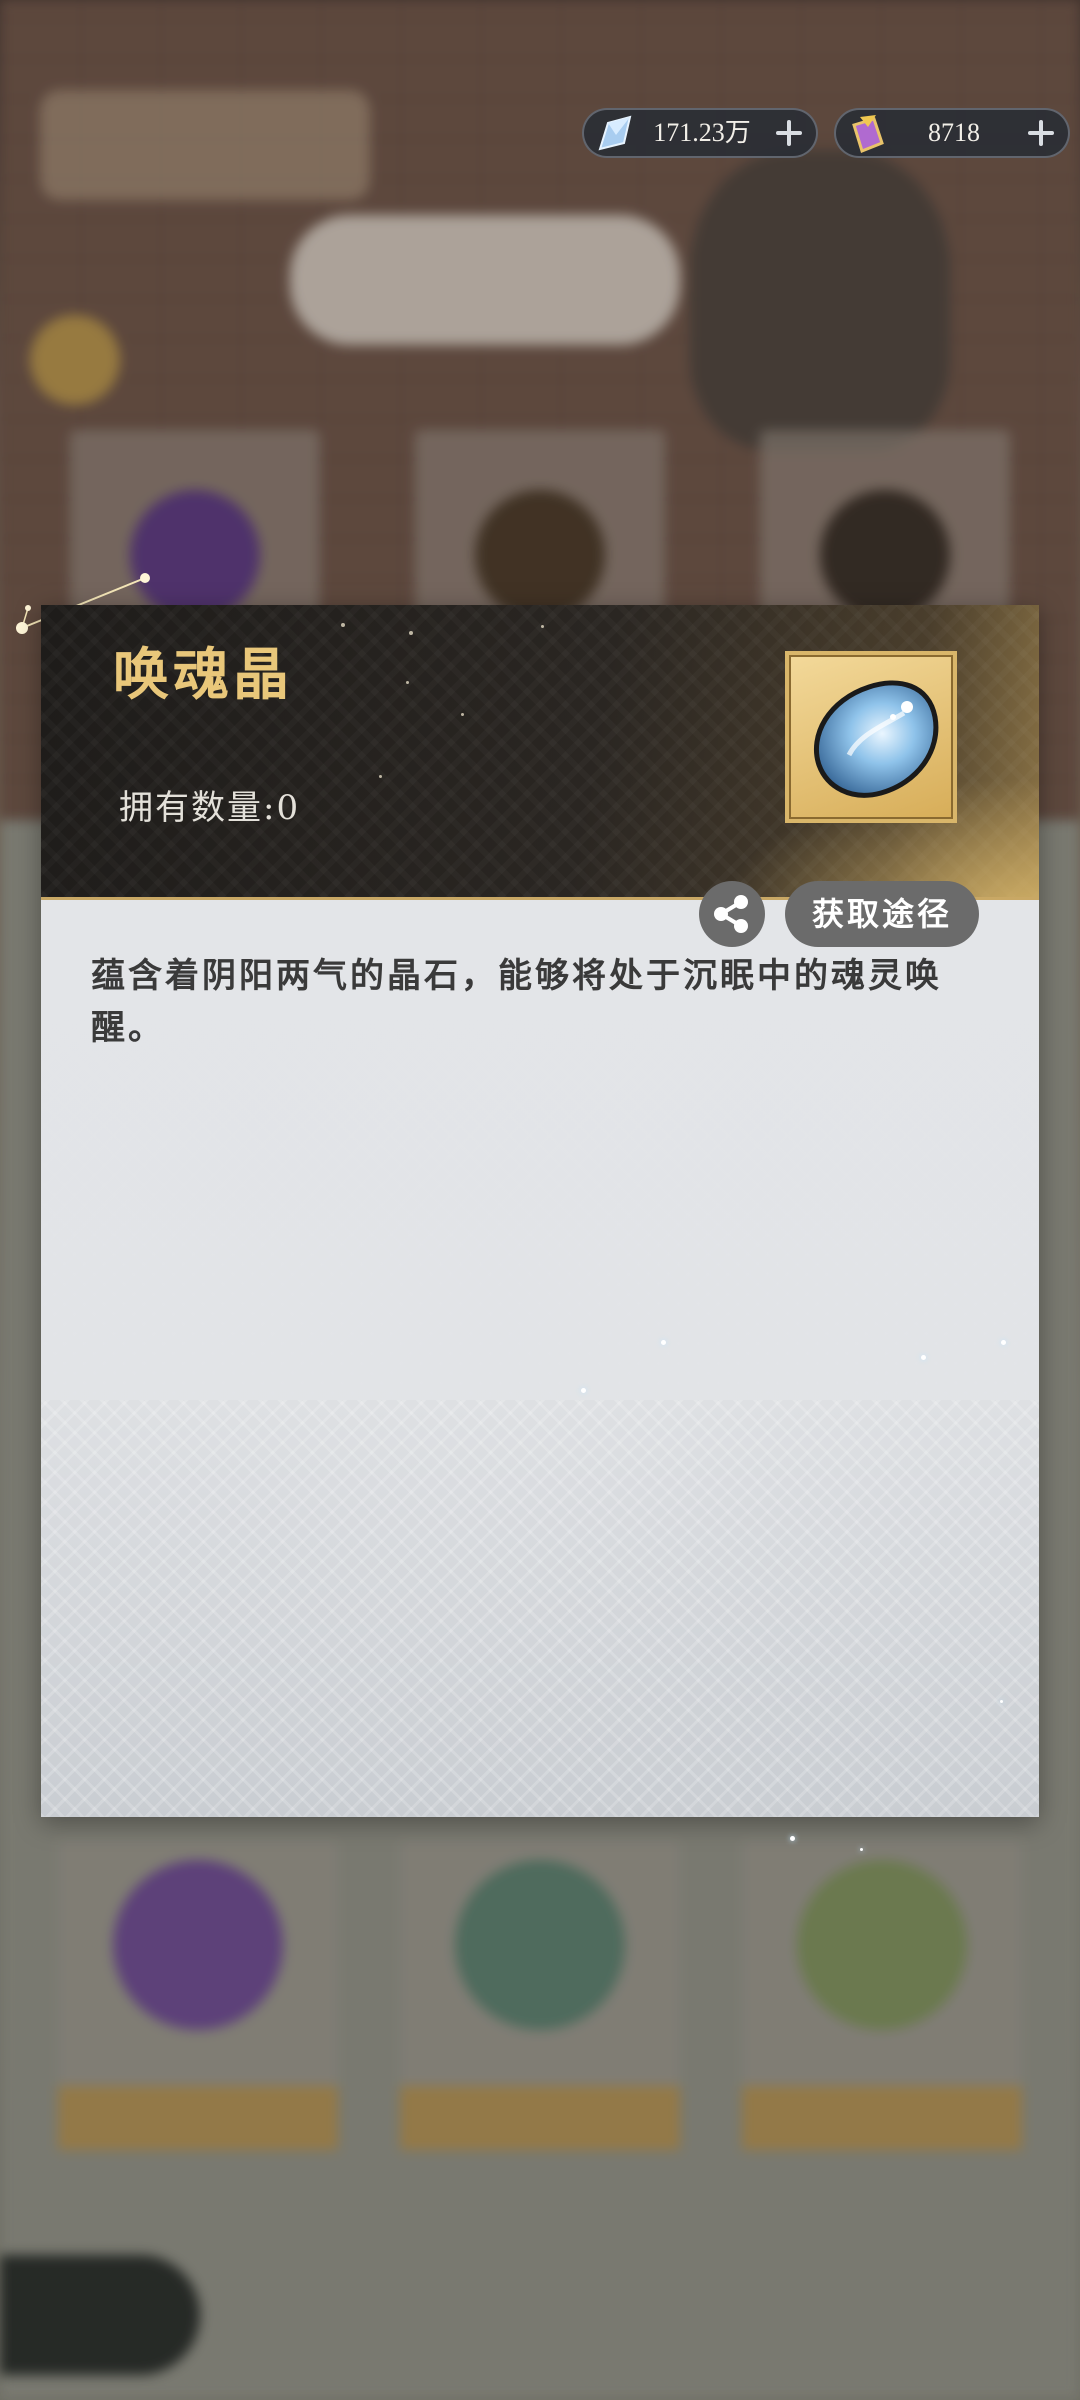 Image resolution: width=1080 pixels, height=2400 pixels. I want to click on gem-currency-counter: 8718, so click(952, 133).